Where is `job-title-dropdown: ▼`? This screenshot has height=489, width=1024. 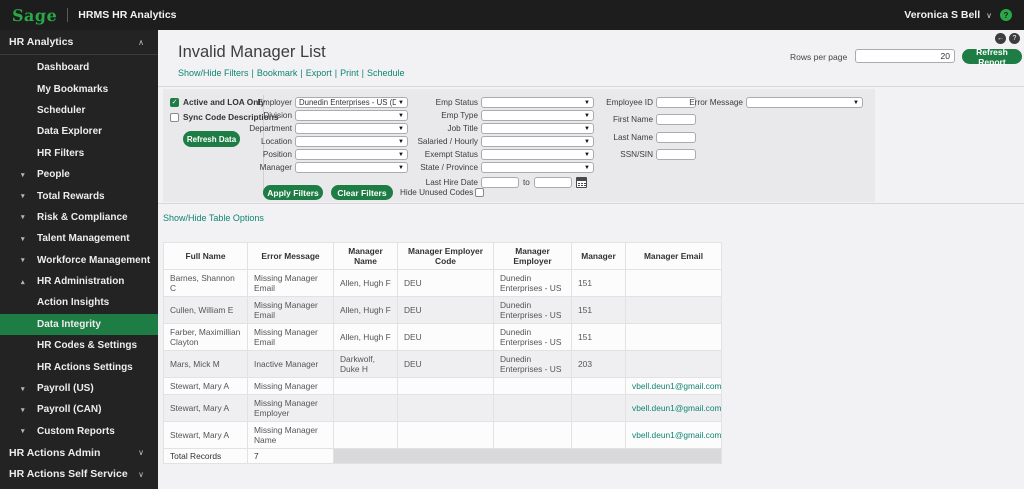 job-title-dropdown: ▼ is located at coordinates (537, 128).